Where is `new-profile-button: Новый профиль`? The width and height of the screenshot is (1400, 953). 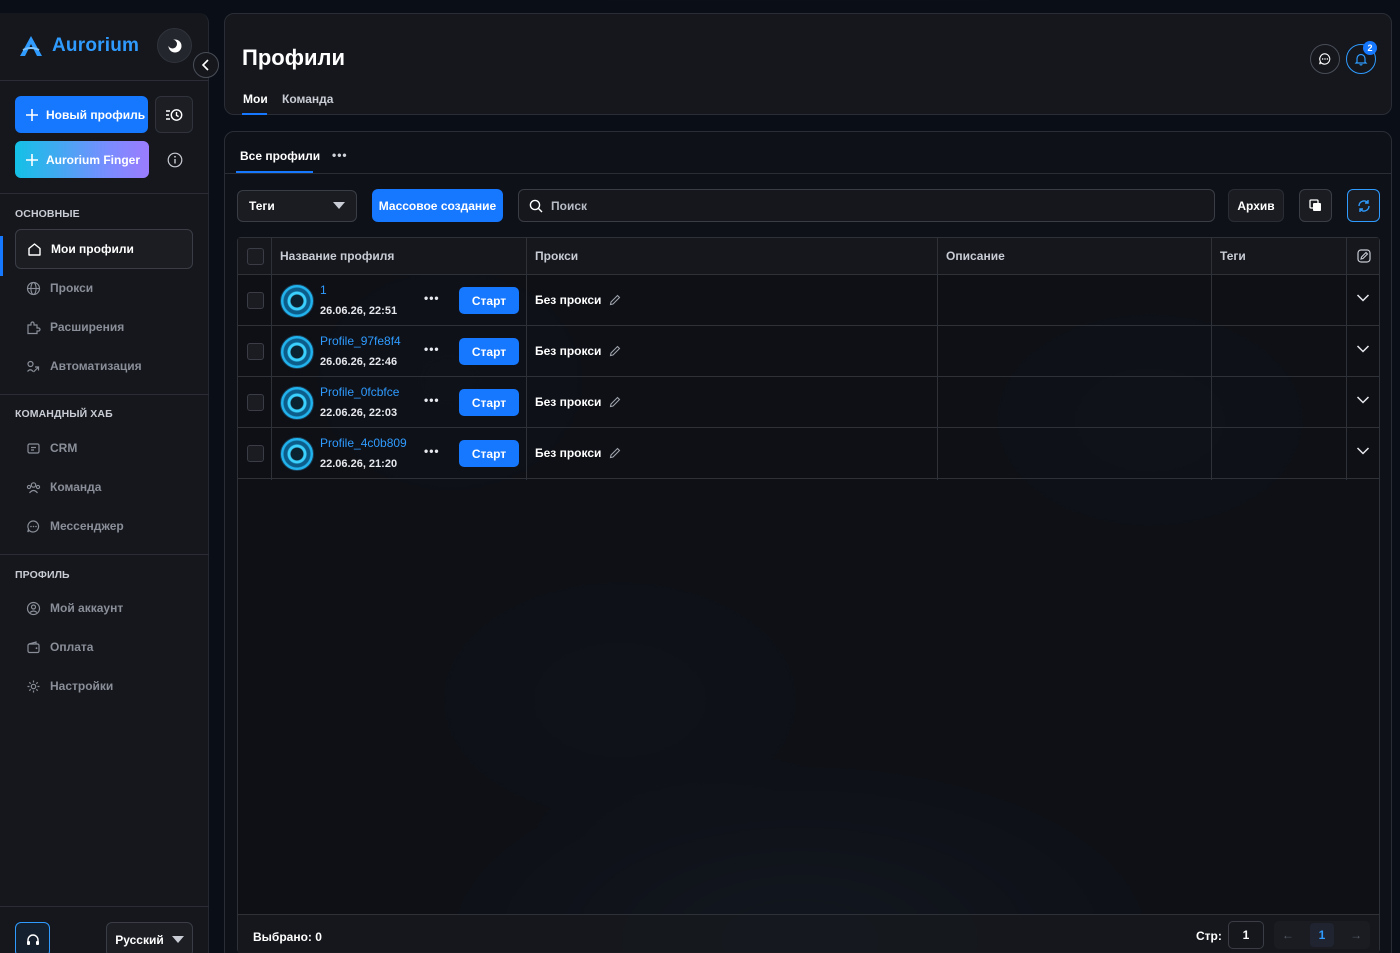
new-profile-button: Новый профиль is located at coordinates (81, 114).